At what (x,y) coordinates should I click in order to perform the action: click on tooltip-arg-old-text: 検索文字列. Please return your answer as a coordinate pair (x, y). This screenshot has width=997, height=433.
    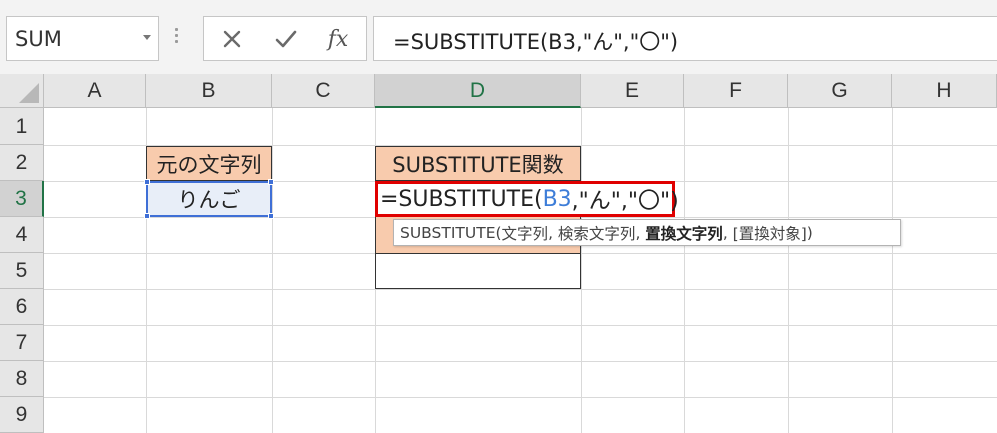
    Looking at the image, I should click on (597, 233).